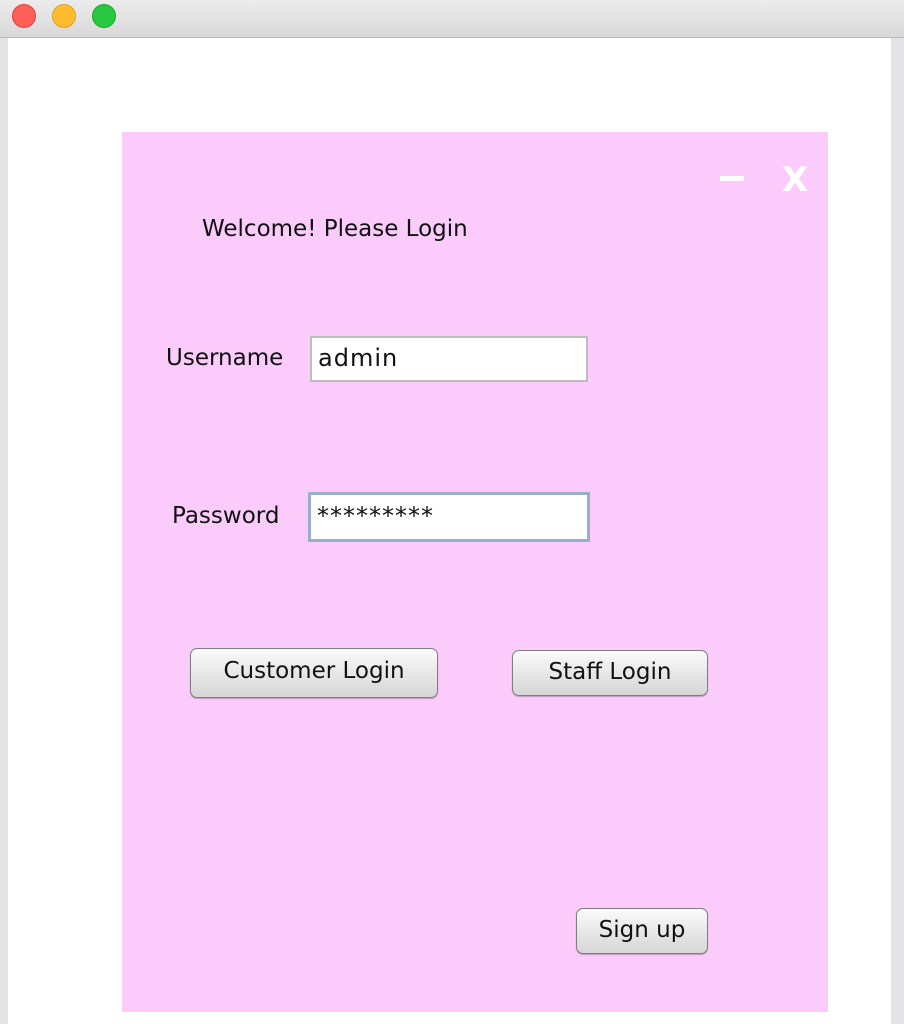  Describe the element at coordinates (642, 931) in the screenshot. I see `sign-up-button: Sign up` at that location.